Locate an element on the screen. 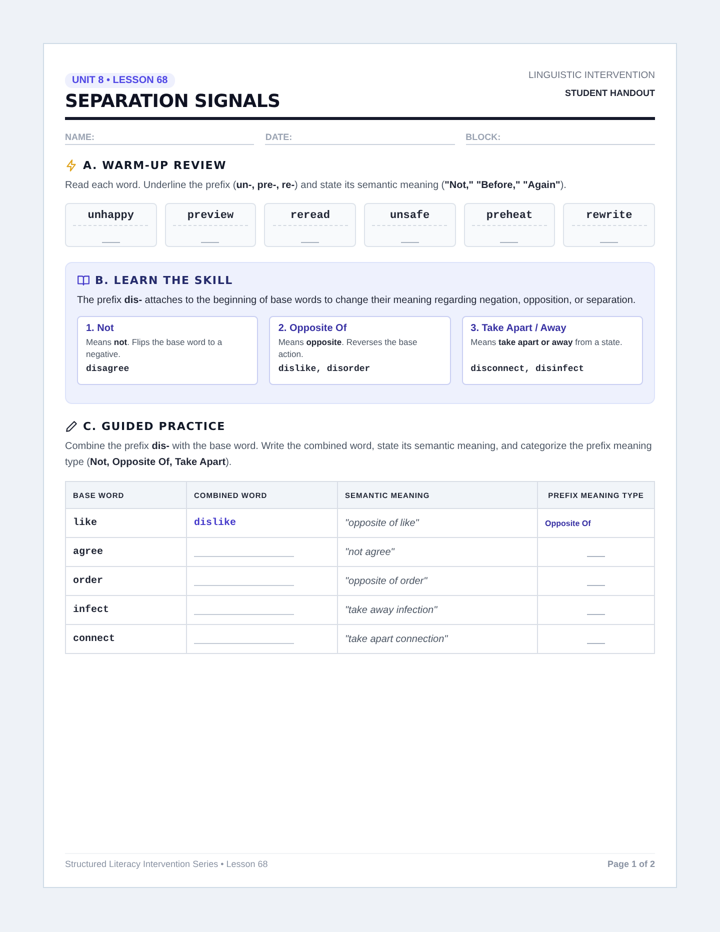 The width and height of the screenshot is (720, 932). document-type: STUDENT HANDOUT is located at coordinates (609, 93).